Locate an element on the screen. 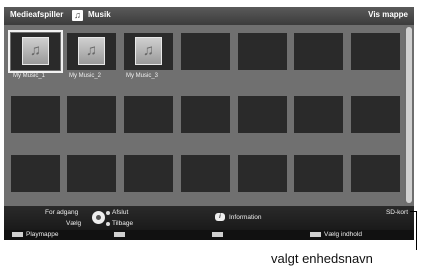 This screenshot has height=271, width=422. back-button-icon is located at coordinates (108, 224).